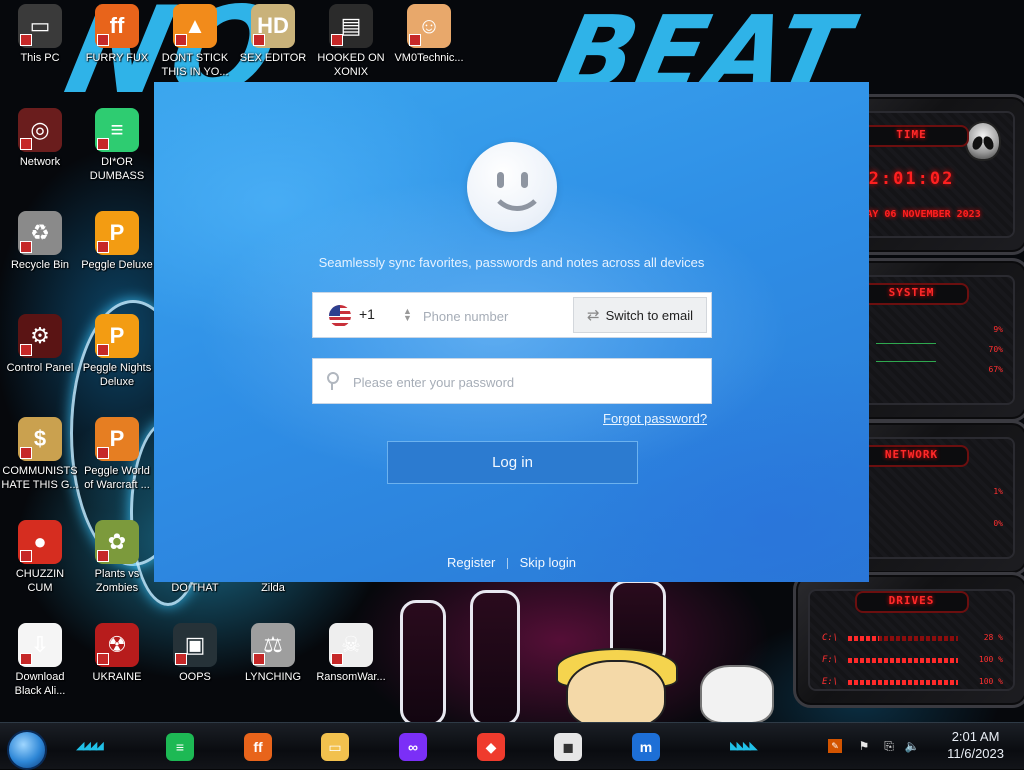 Image resolution: width=1024 pixels, height=770 pixels. Describe the element at coordinates (195, 26) in the screenshot. I see `desktop-app-icon: ▲` at that location.